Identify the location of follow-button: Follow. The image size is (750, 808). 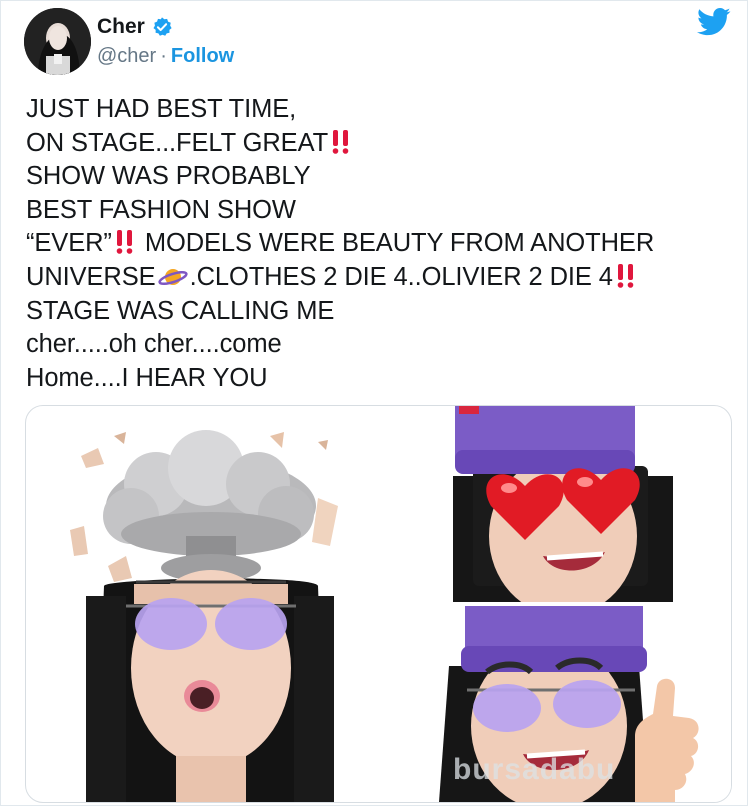
(202, 56).